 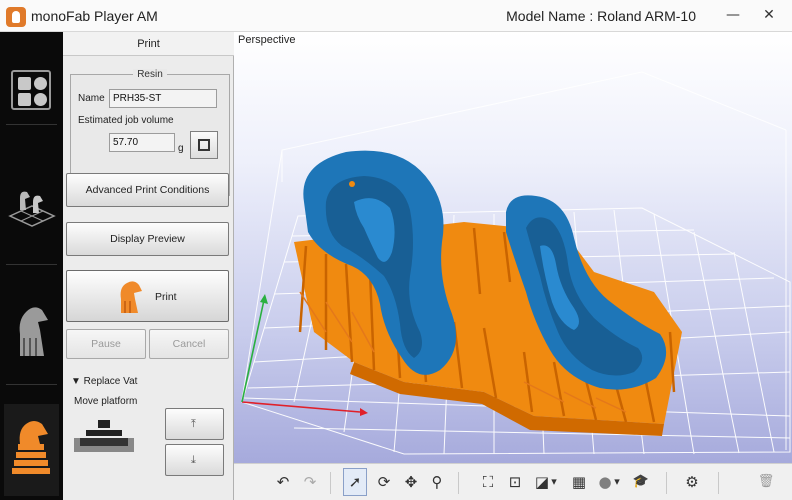 What do you see at coordinates (24, 83) in the screenshot?
I see `new-file-icon` at bounding box center [24, 83].